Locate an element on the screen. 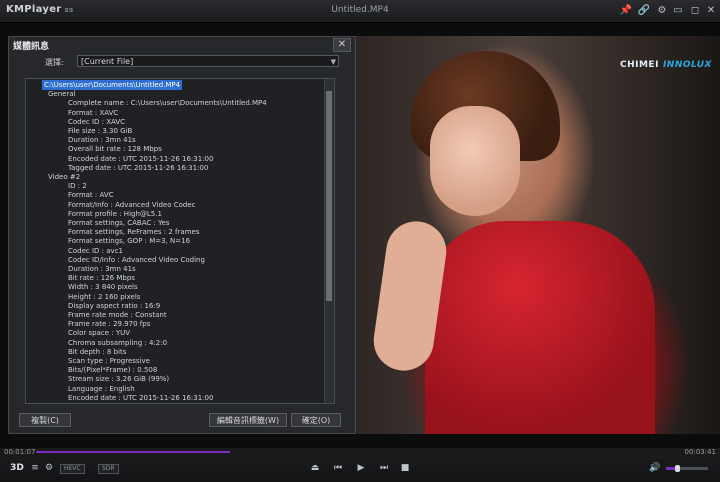  stop-button: ■ is located at coordinates (405, 468).